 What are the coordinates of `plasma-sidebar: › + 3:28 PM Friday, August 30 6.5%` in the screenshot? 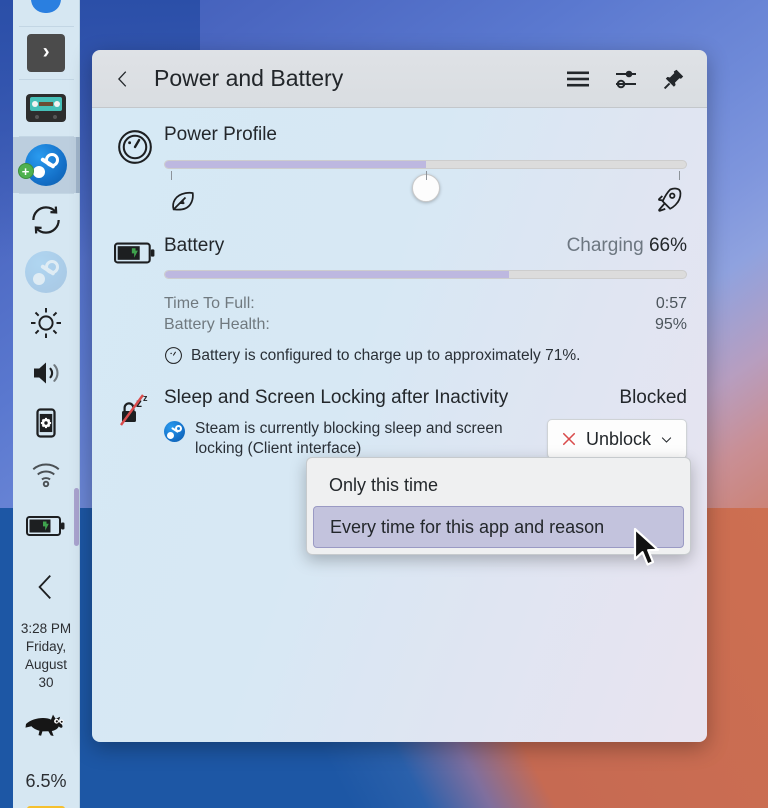 It's located at (46, 404).